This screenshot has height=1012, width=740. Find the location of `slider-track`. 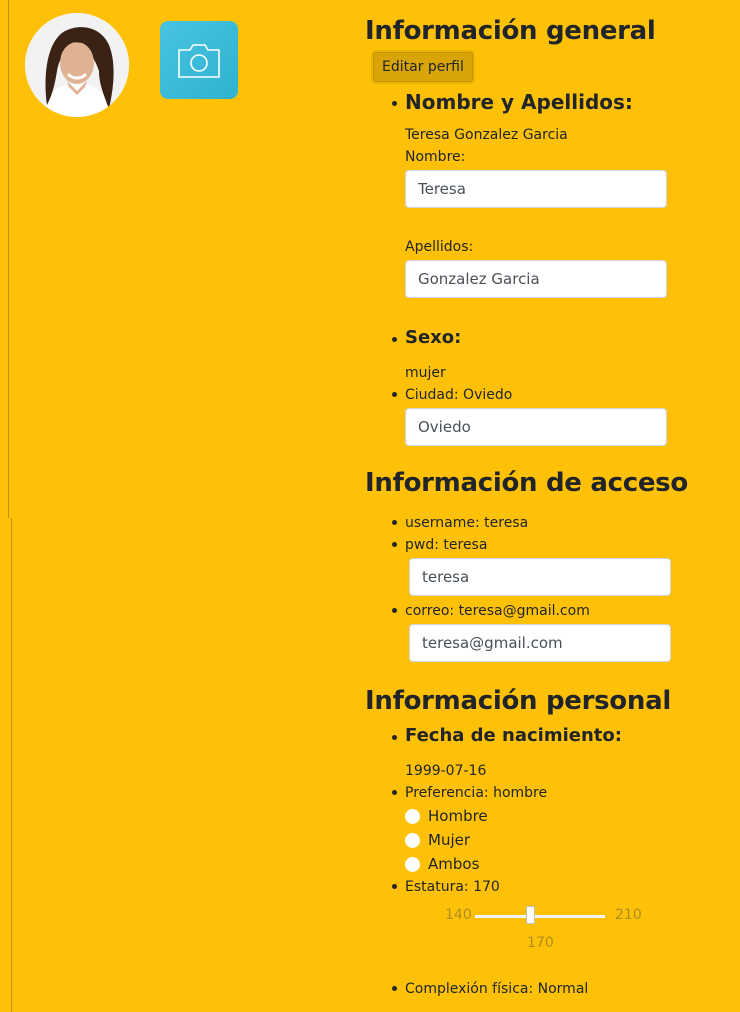

slider-track is located at coordinates (540, 916).